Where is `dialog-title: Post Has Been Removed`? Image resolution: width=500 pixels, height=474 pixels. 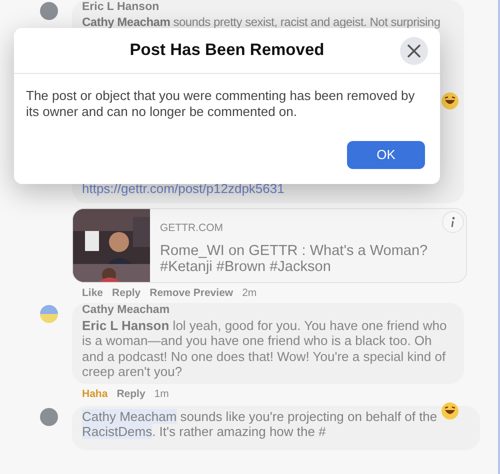 dialog-title: Post Has Been Removed is located at coordinates (227, 51).